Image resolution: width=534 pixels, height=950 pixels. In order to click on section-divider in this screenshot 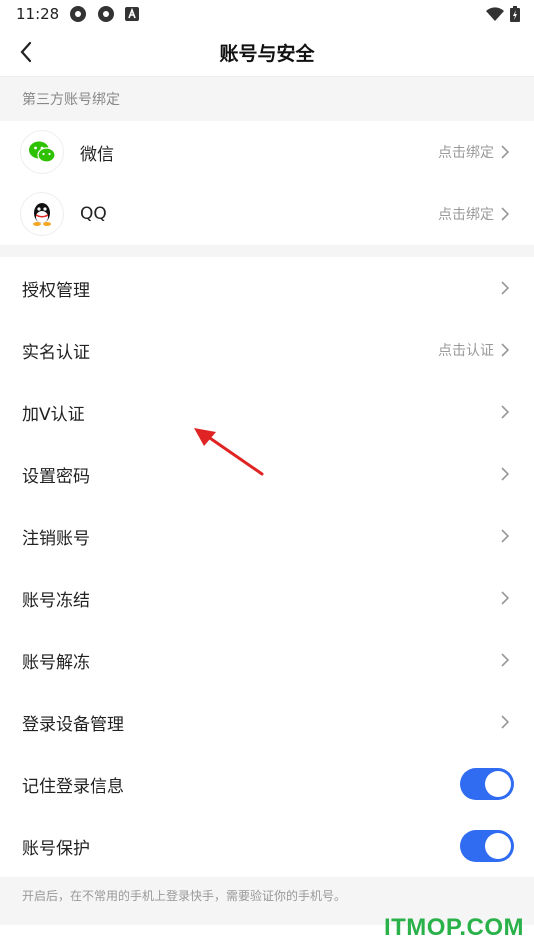, I will do `click(267, 251)`.